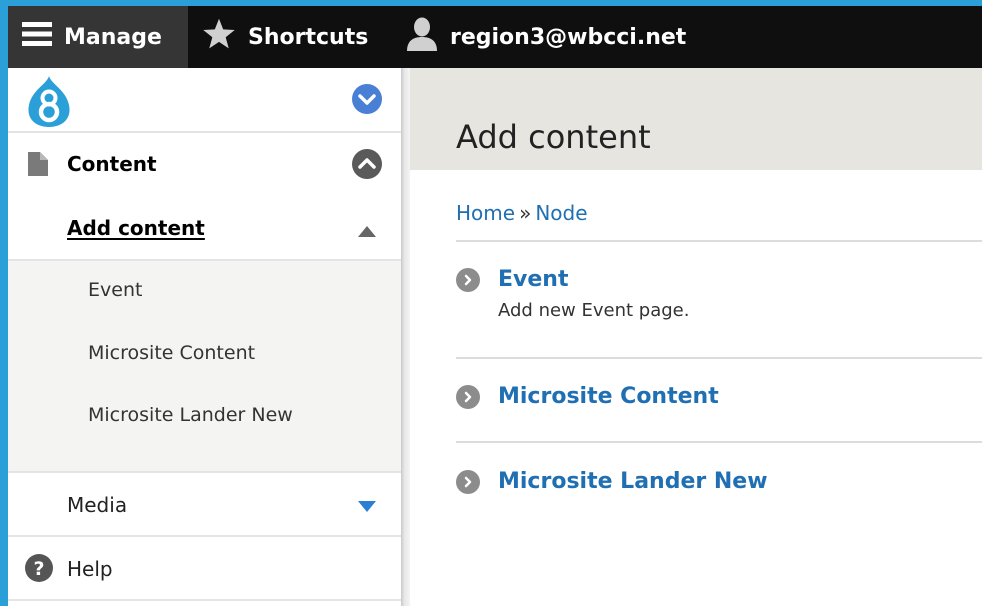  I want to click on caret-up-icon, so click(367, 231).